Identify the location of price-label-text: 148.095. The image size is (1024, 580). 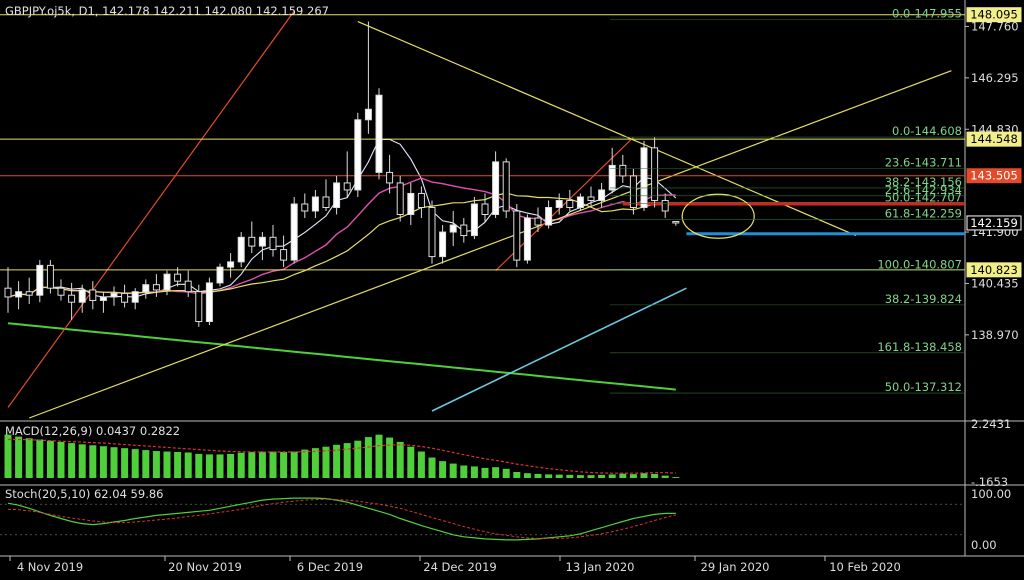
(994, 15).